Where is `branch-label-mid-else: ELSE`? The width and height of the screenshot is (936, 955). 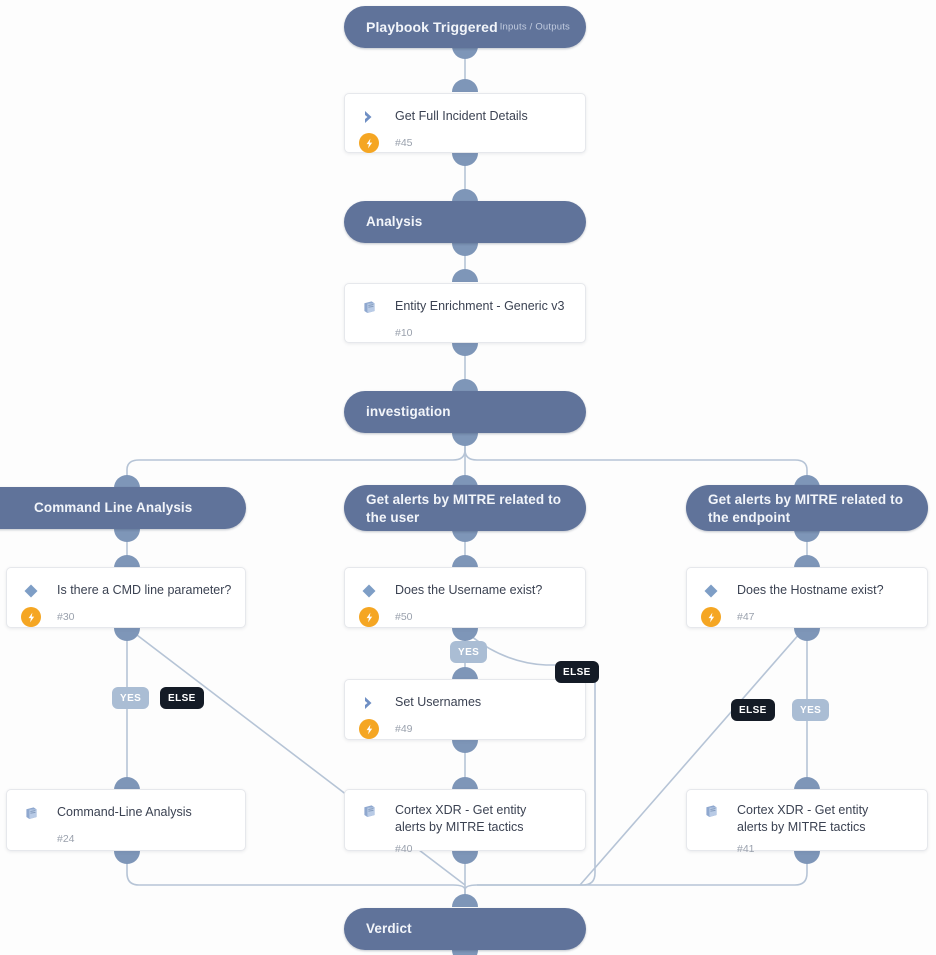
branch-label-mid-else: ELSE is located at coordinates (577, 672).